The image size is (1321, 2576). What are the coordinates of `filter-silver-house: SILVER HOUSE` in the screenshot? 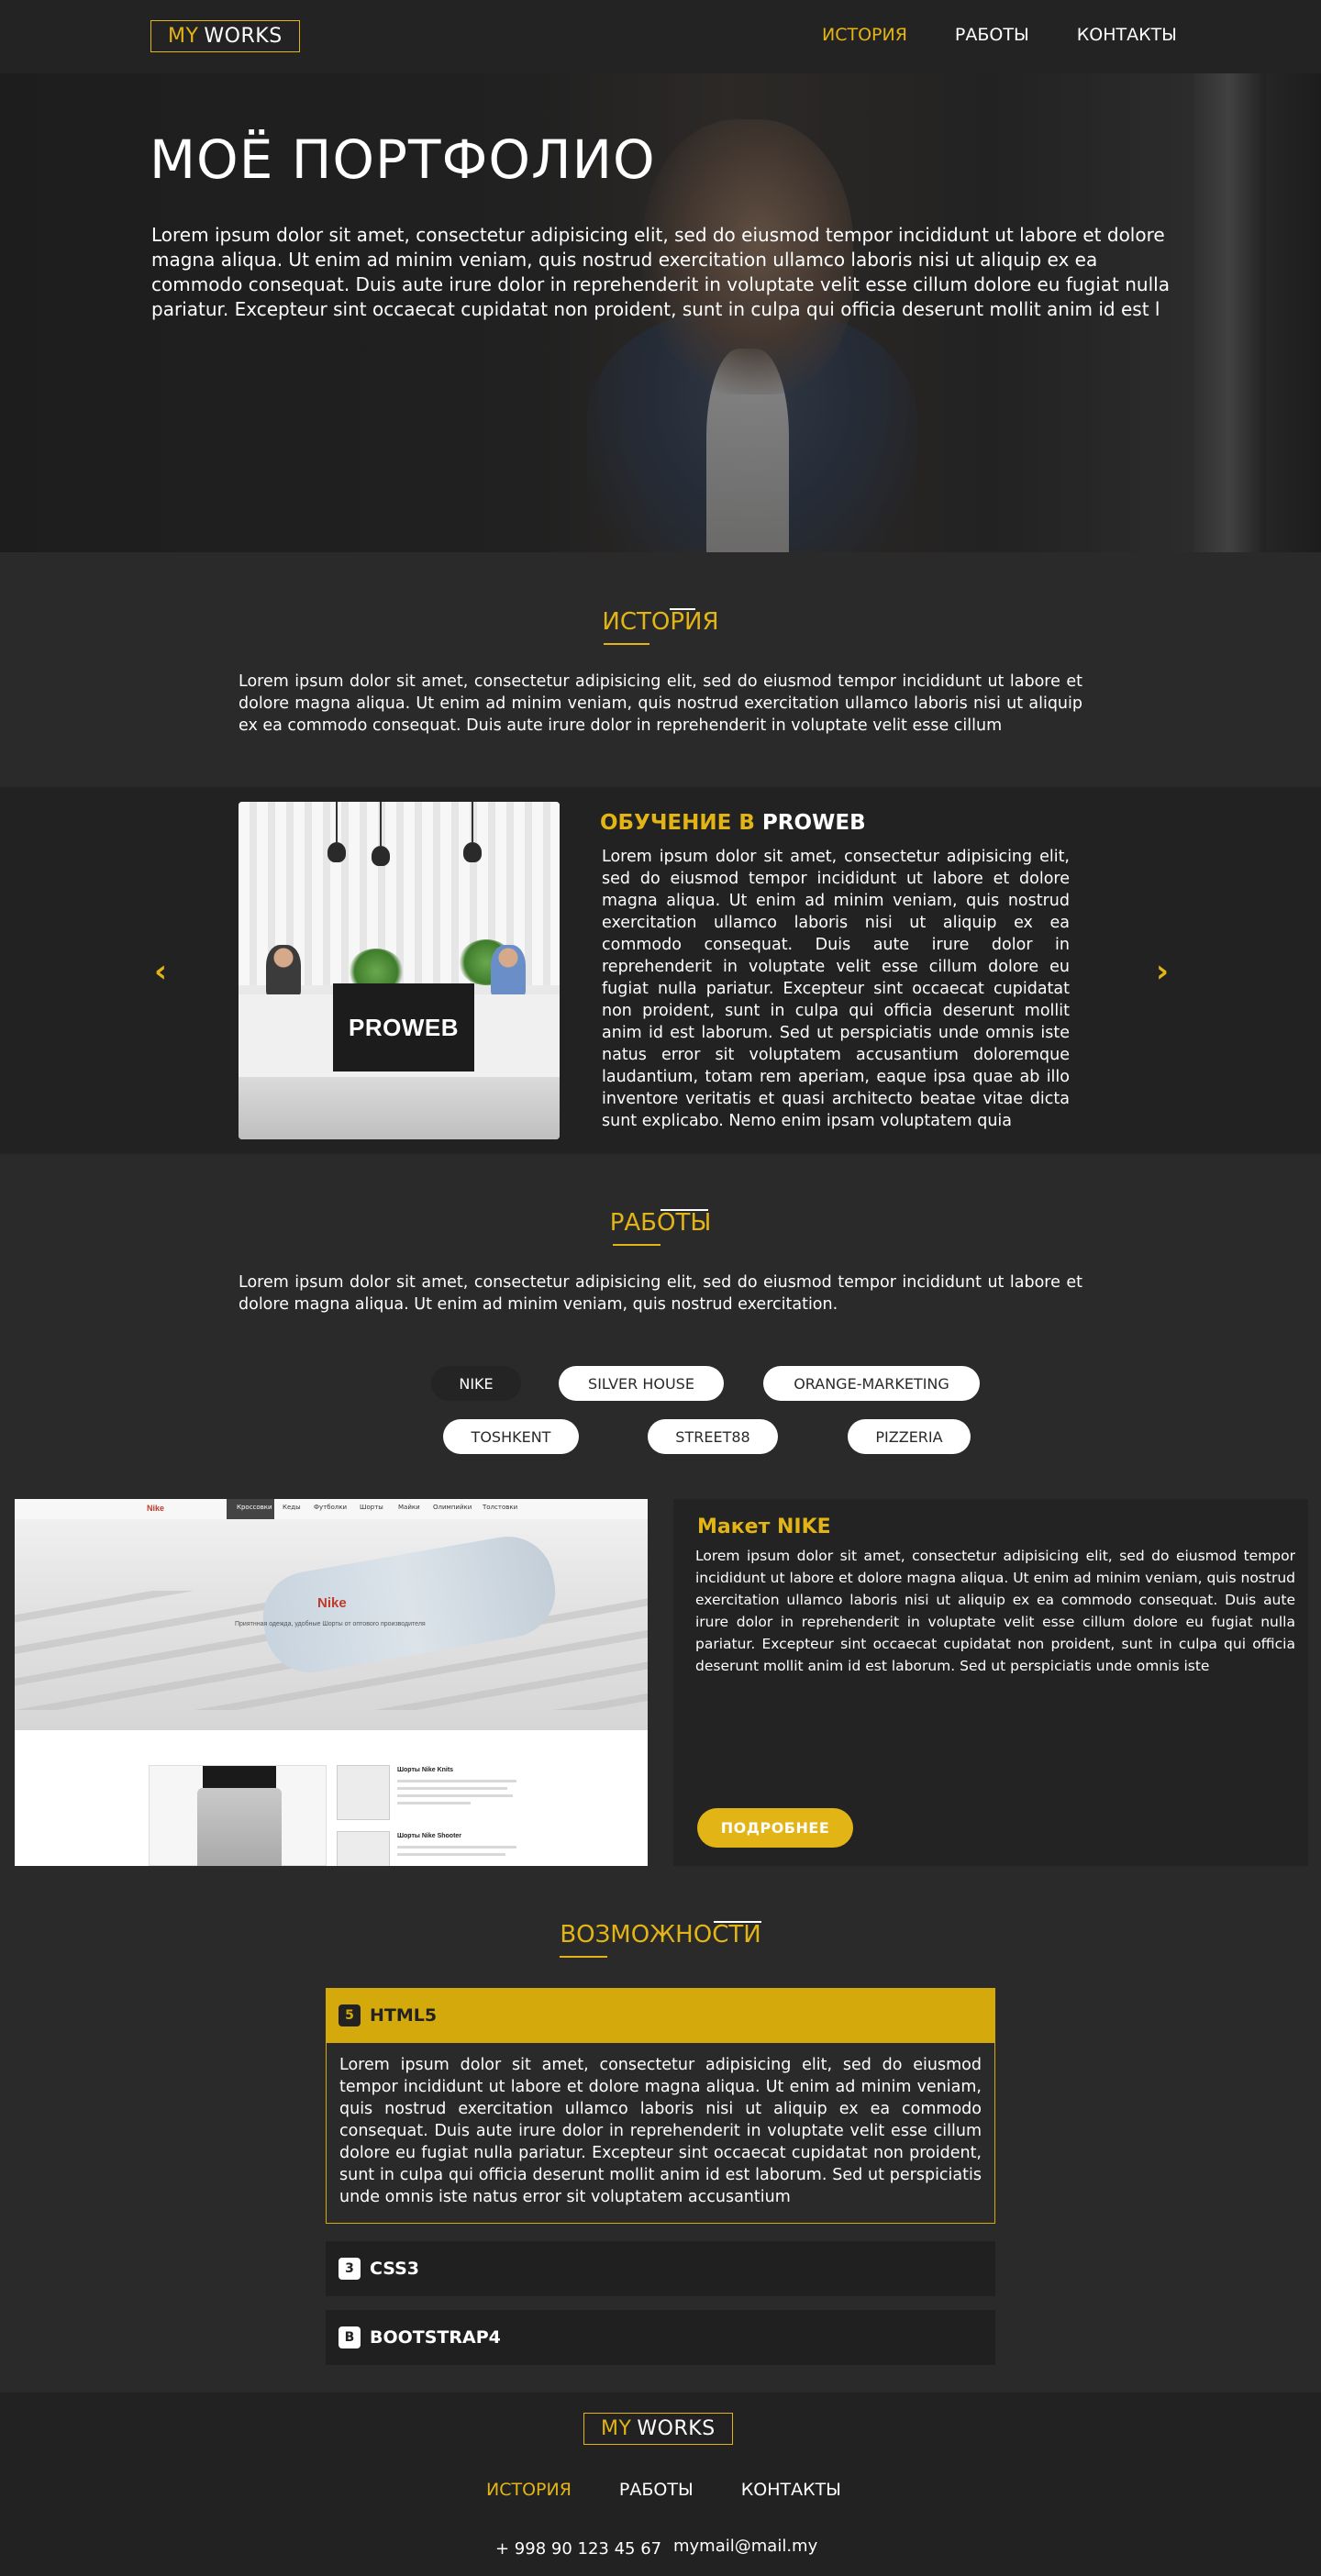 It's located at (641, 1383).